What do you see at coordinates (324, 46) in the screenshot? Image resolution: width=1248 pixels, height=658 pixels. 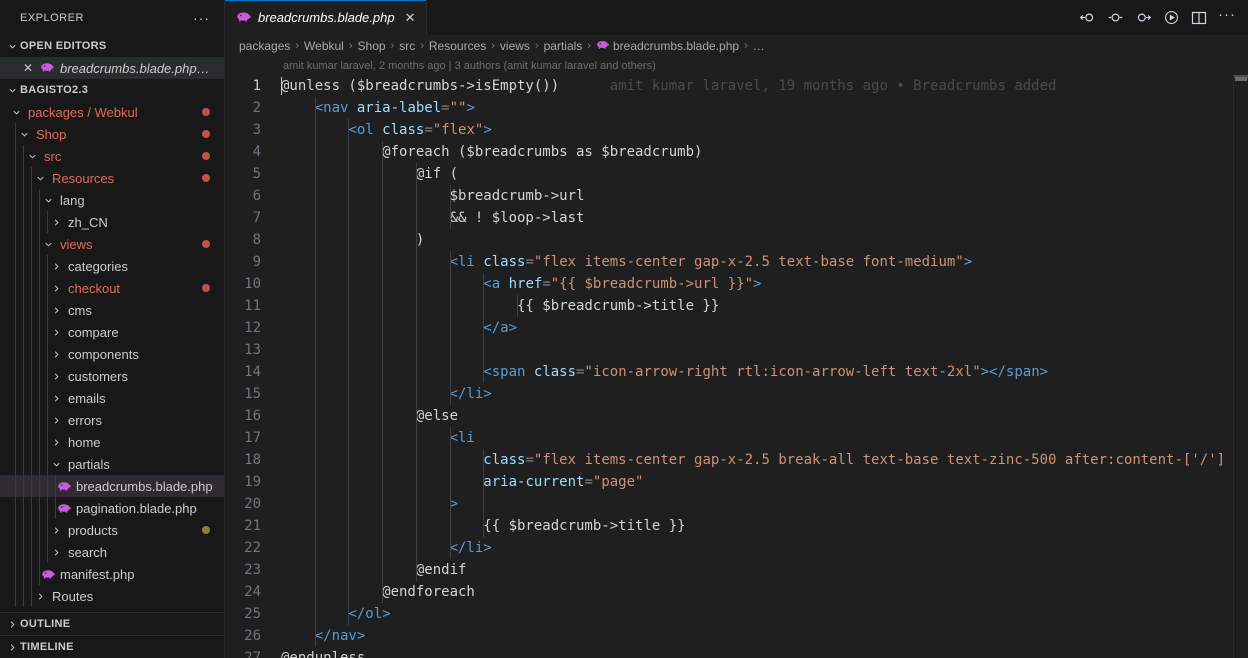 I see `breadcrumb-item: Webkul` at bounding box center [324, 46].